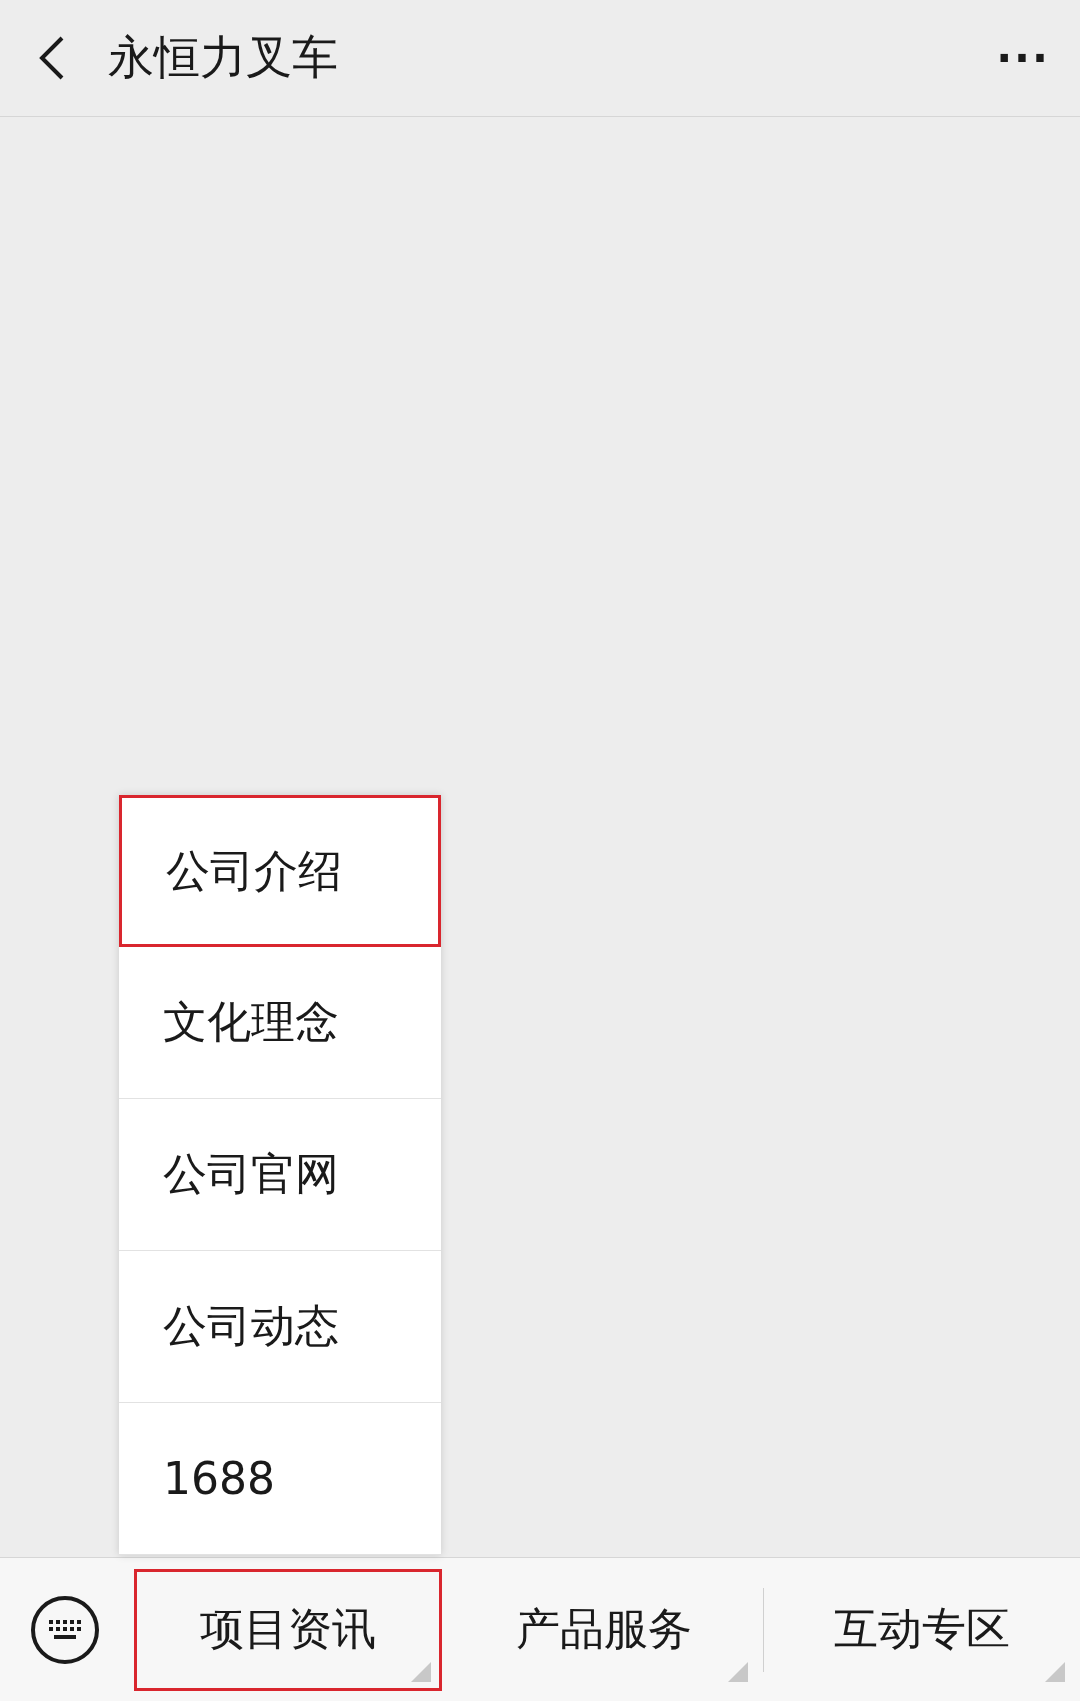 This screenshot has width=1080, height=1701. Describe the element at coordinates (223, 57) in the screenshot. I see `chat-title: 永恒力叉车` at that location.